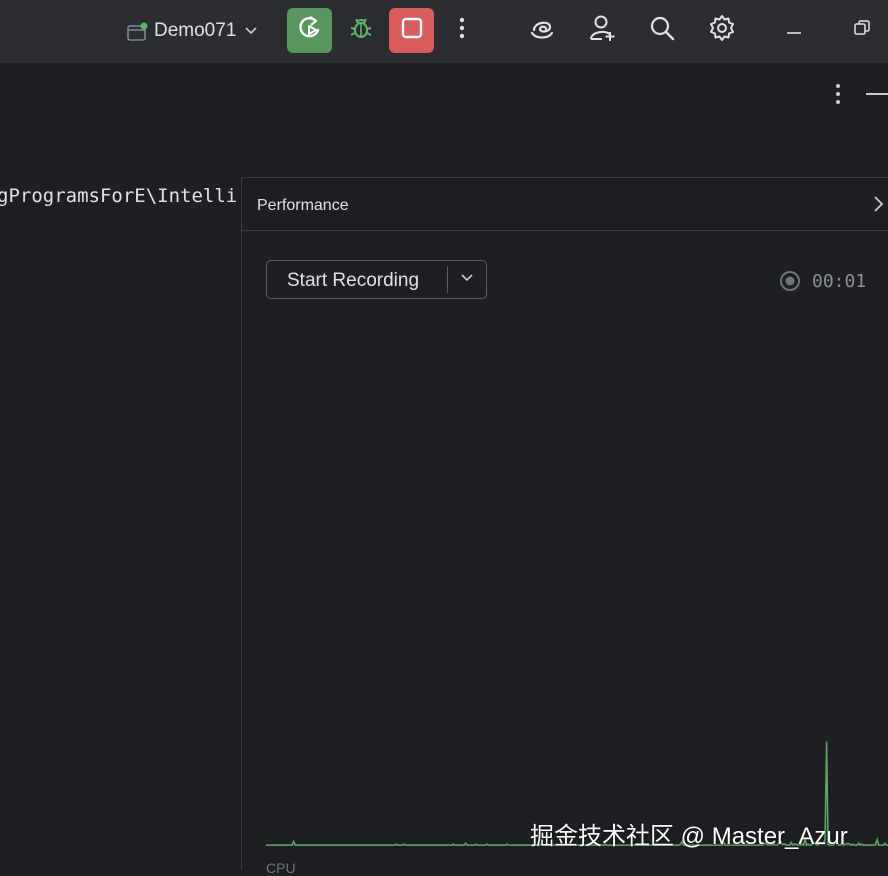 The height and width of the screenshot is (876, 888). I want to click on search-icon, so click(662, 30).